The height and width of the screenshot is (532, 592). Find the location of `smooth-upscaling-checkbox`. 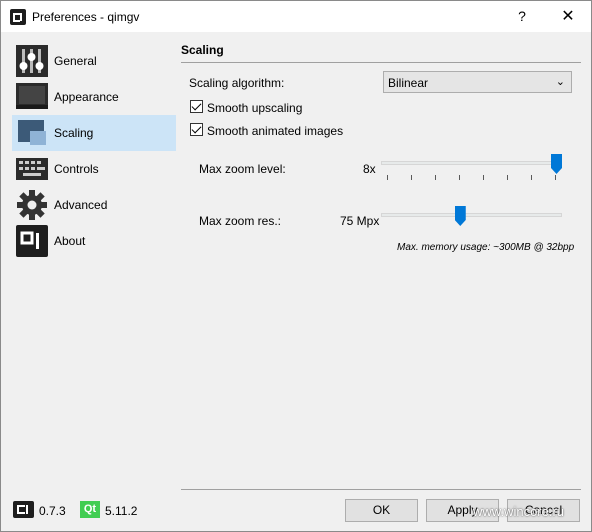

smooth-upscaling-checkbox is located at coordinates (196, 106).